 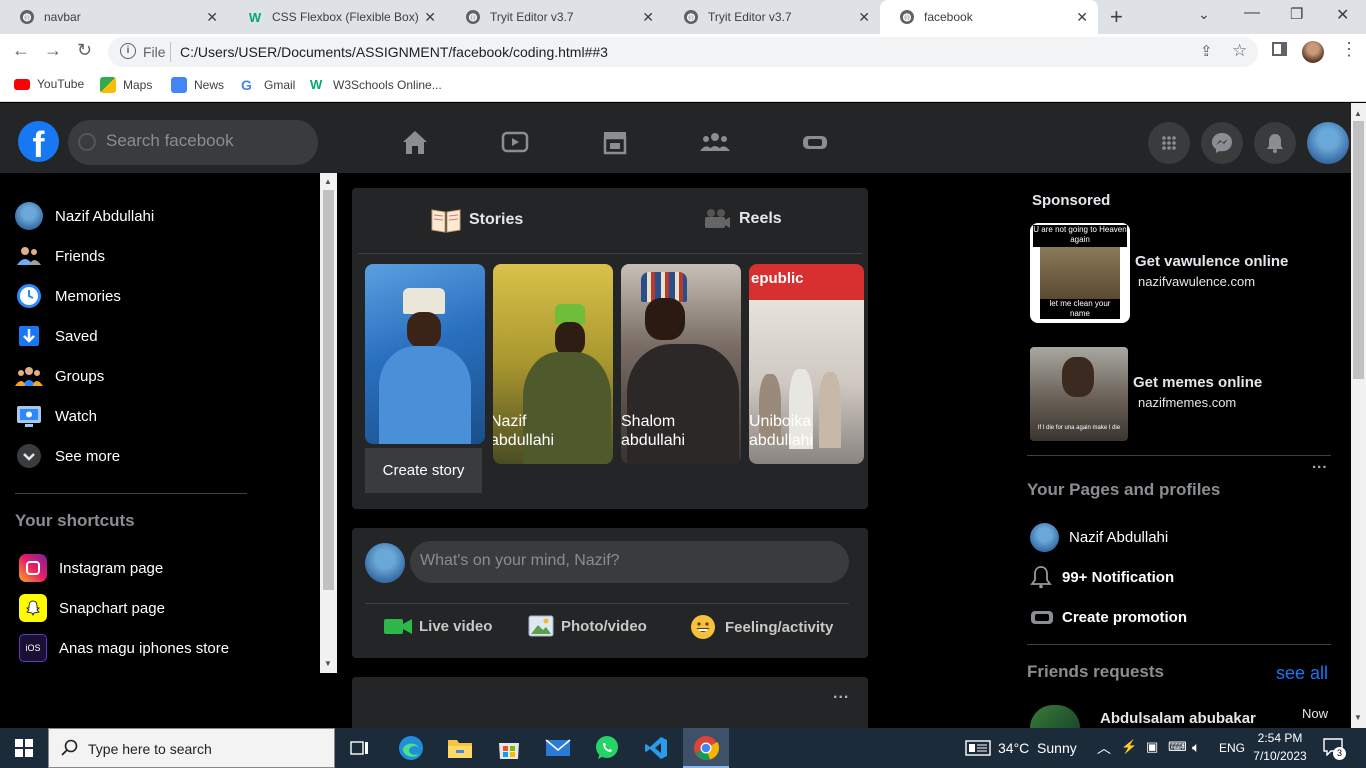 What do you see at coordinates (706, 748) in the screenshot?
I see `chrome-taskbar-button` at bounding box center [706, 748].